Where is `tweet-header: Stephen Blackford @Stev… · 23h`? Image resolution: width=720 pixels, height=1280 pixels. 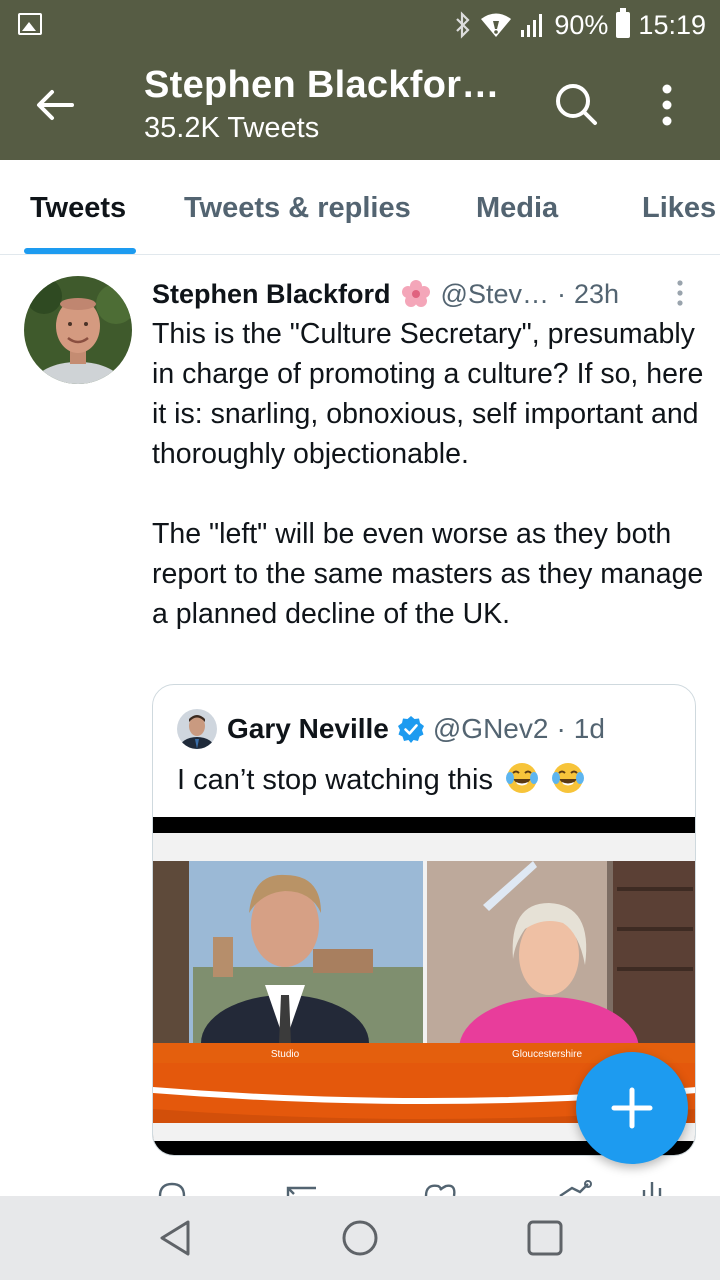
tweet-header: Stephen Blackford @Stev… · 23h is located at coordinates (385, 294).